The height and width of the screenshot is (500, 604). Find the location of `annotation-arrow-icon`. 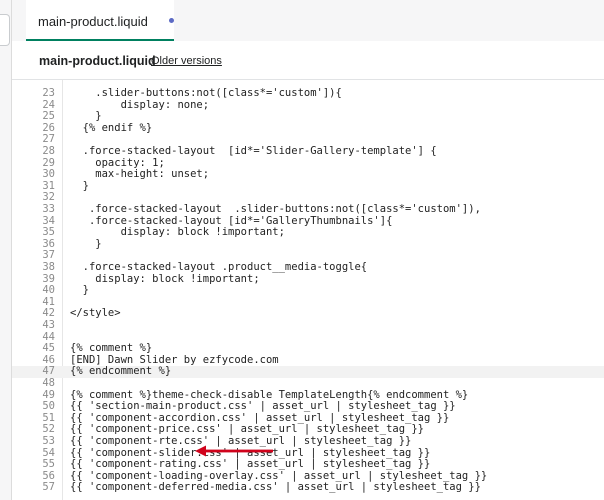

annotation-arrow-icon is located at coordinates (234, 451).